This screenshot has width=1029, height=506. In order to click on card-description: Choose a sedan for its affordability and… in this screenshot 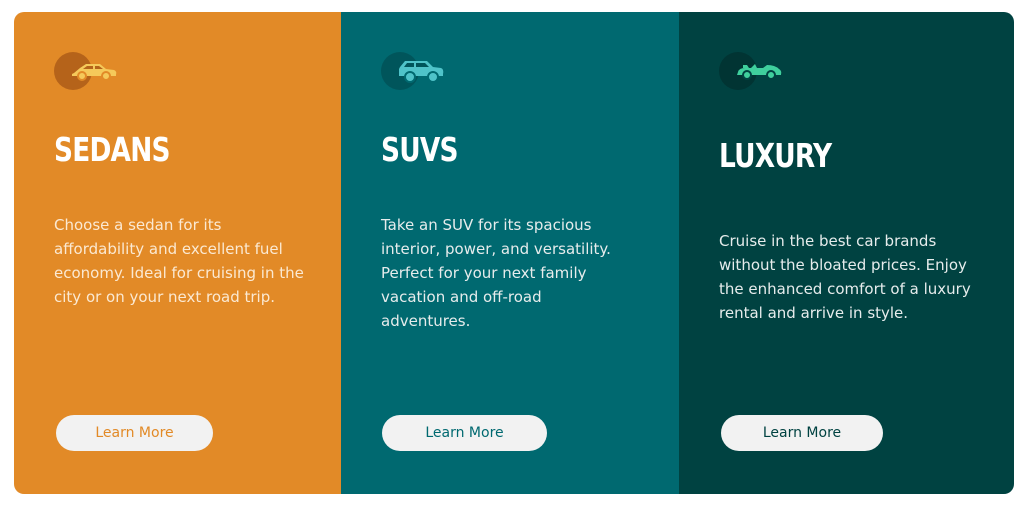, I will do `click(179, 261)`.